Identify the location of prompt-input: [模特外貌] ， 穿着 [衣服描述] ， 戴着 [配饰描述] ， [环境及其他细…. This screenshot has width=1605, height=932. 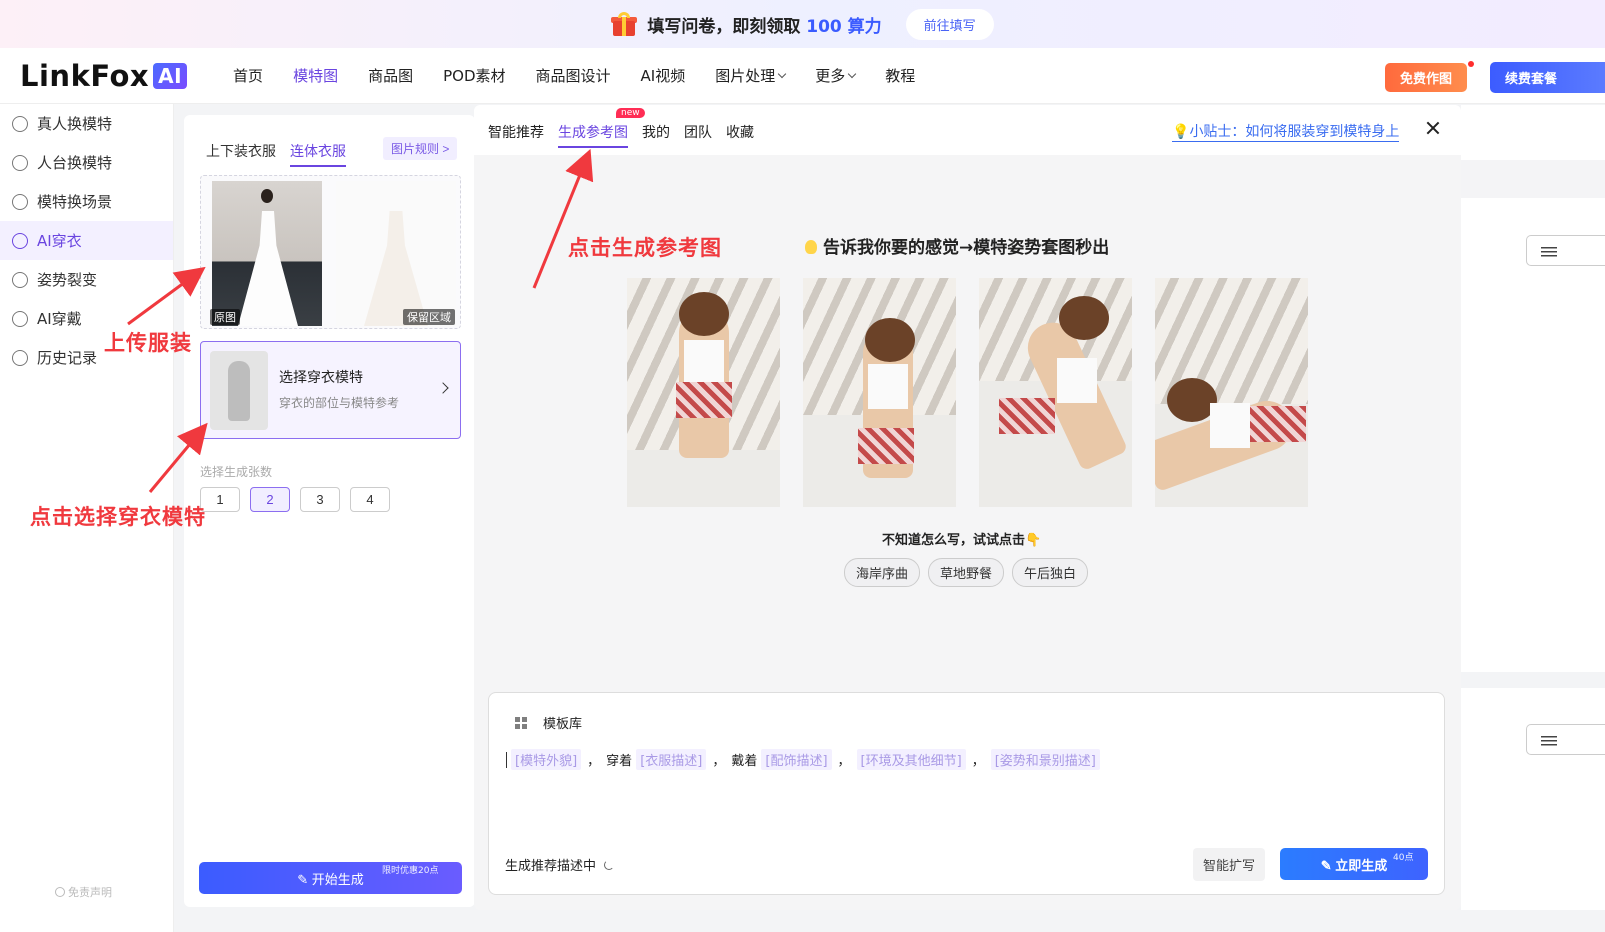
(803, 759).